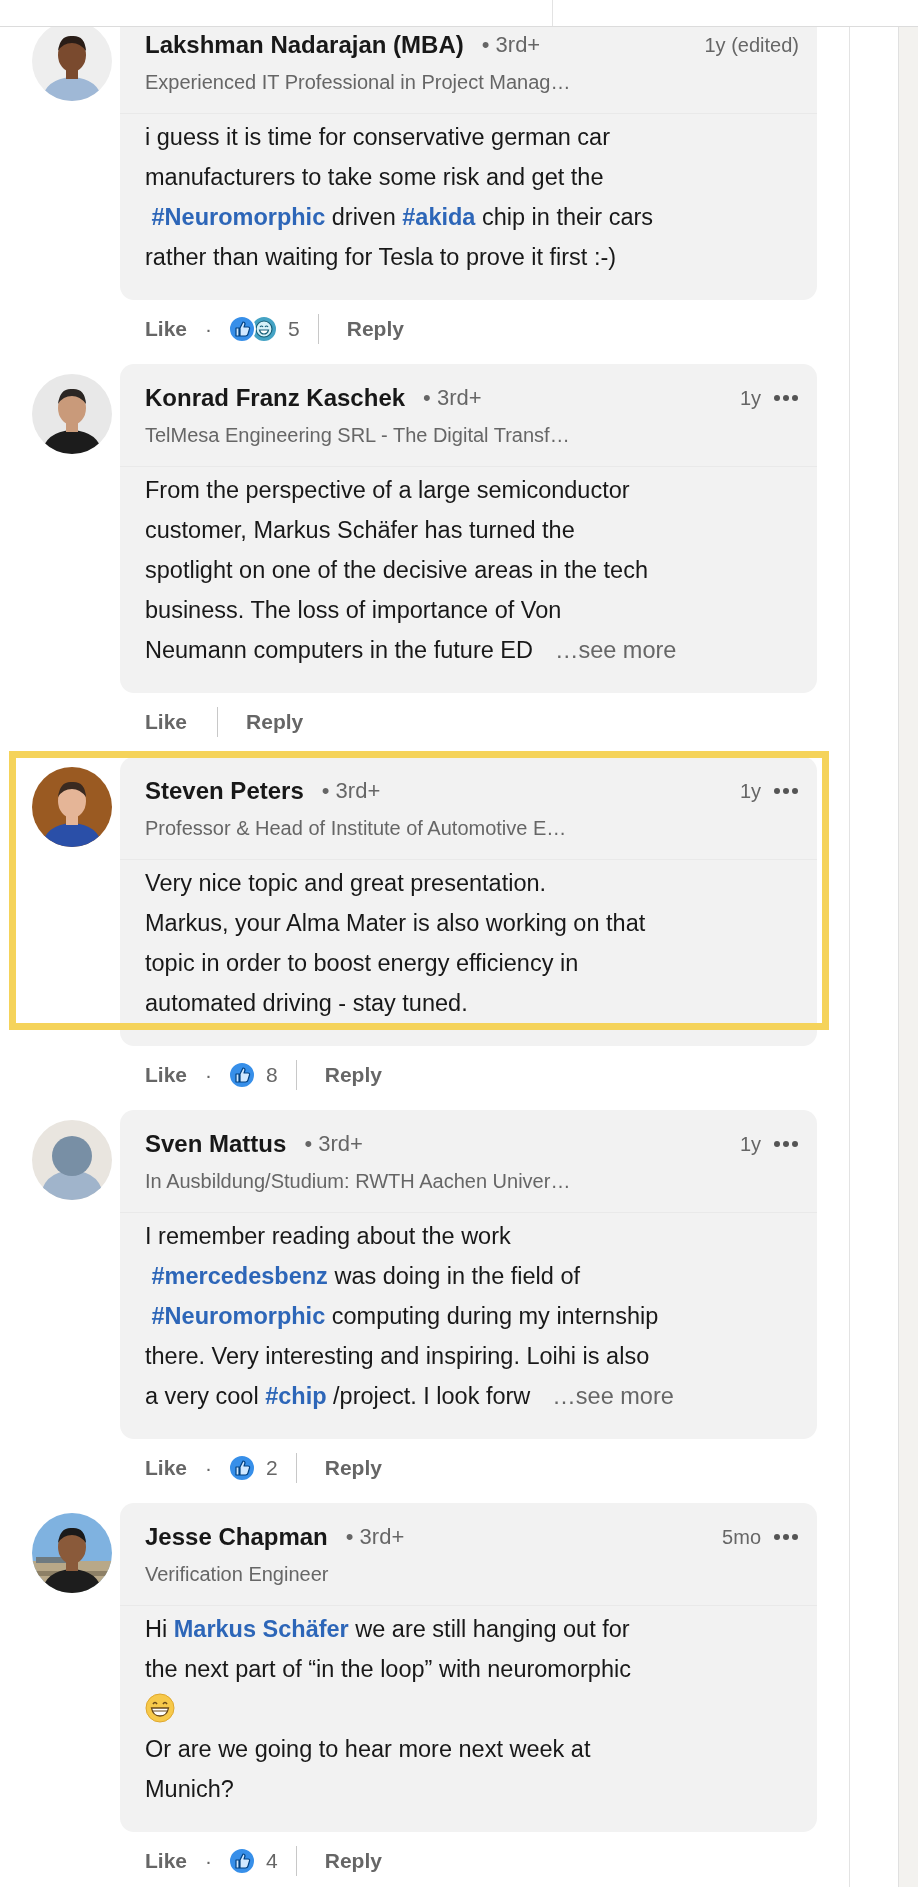  Describe the element at coordinates (224, 791) in the screenshot. I see `author-name: Steven Peters` at that location.